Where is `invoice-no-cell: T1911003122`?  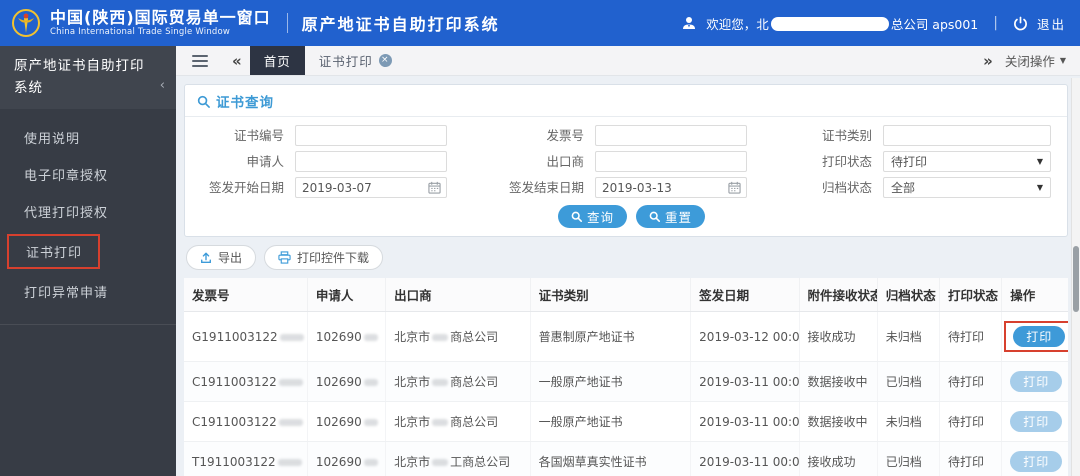
invoice-no-cell: T1911003122 is located at coordinates (246, 458).